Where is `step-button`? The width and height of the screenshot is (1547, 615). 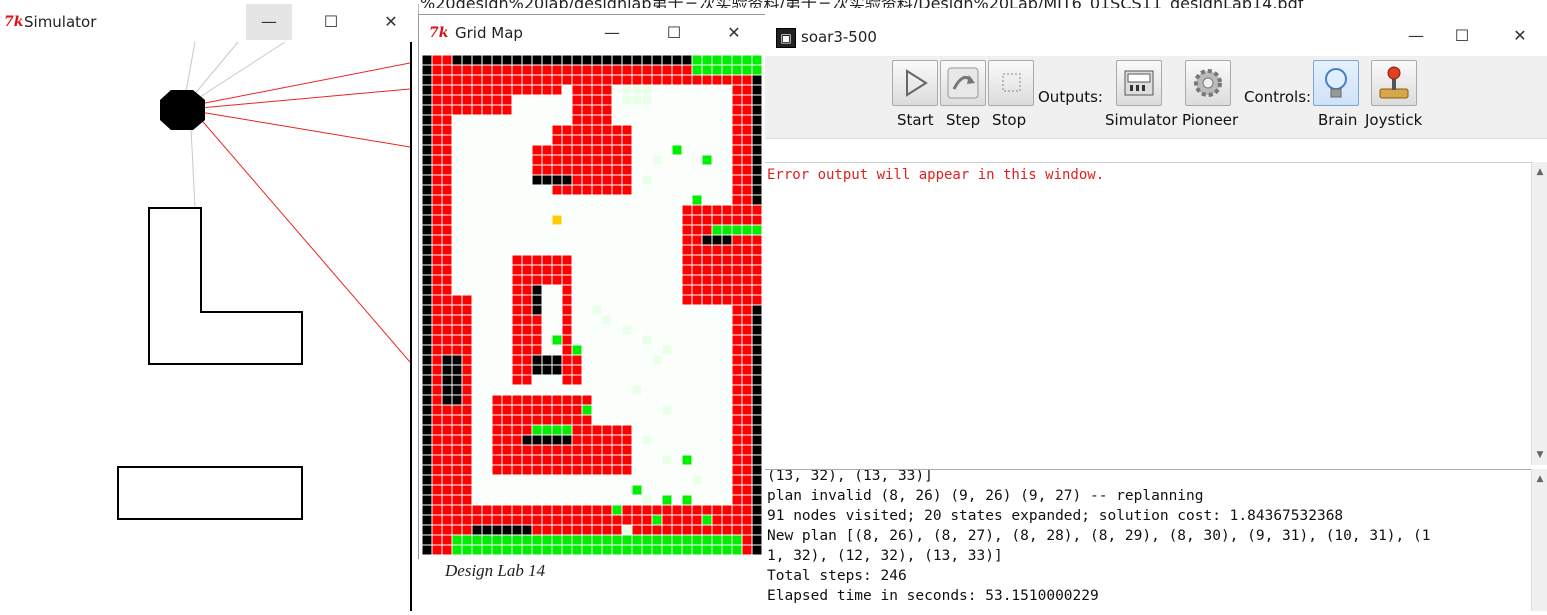
step-button is located at coordinates (963, 83).